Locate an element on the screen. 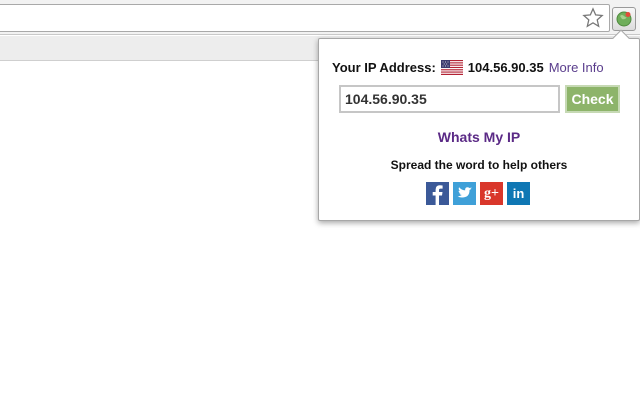 This screenshot has width=640, height=400. google-plus-icon: g+ is located at coordinates (491, 193).